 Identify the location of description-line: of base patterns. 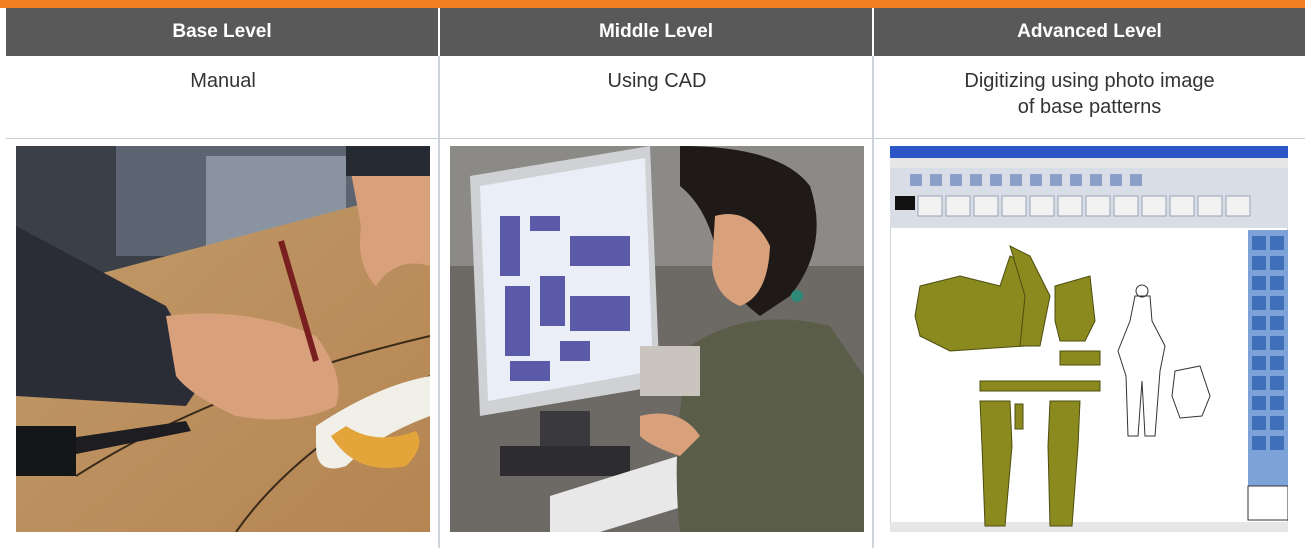
(1089, 107).